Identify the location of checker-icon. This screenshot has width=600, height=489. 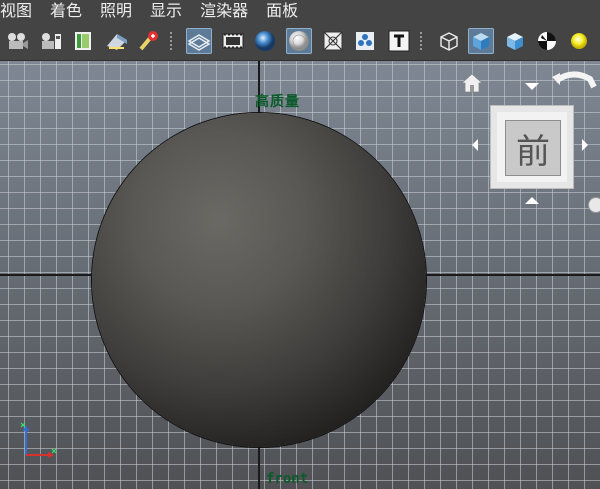
(547, 41).